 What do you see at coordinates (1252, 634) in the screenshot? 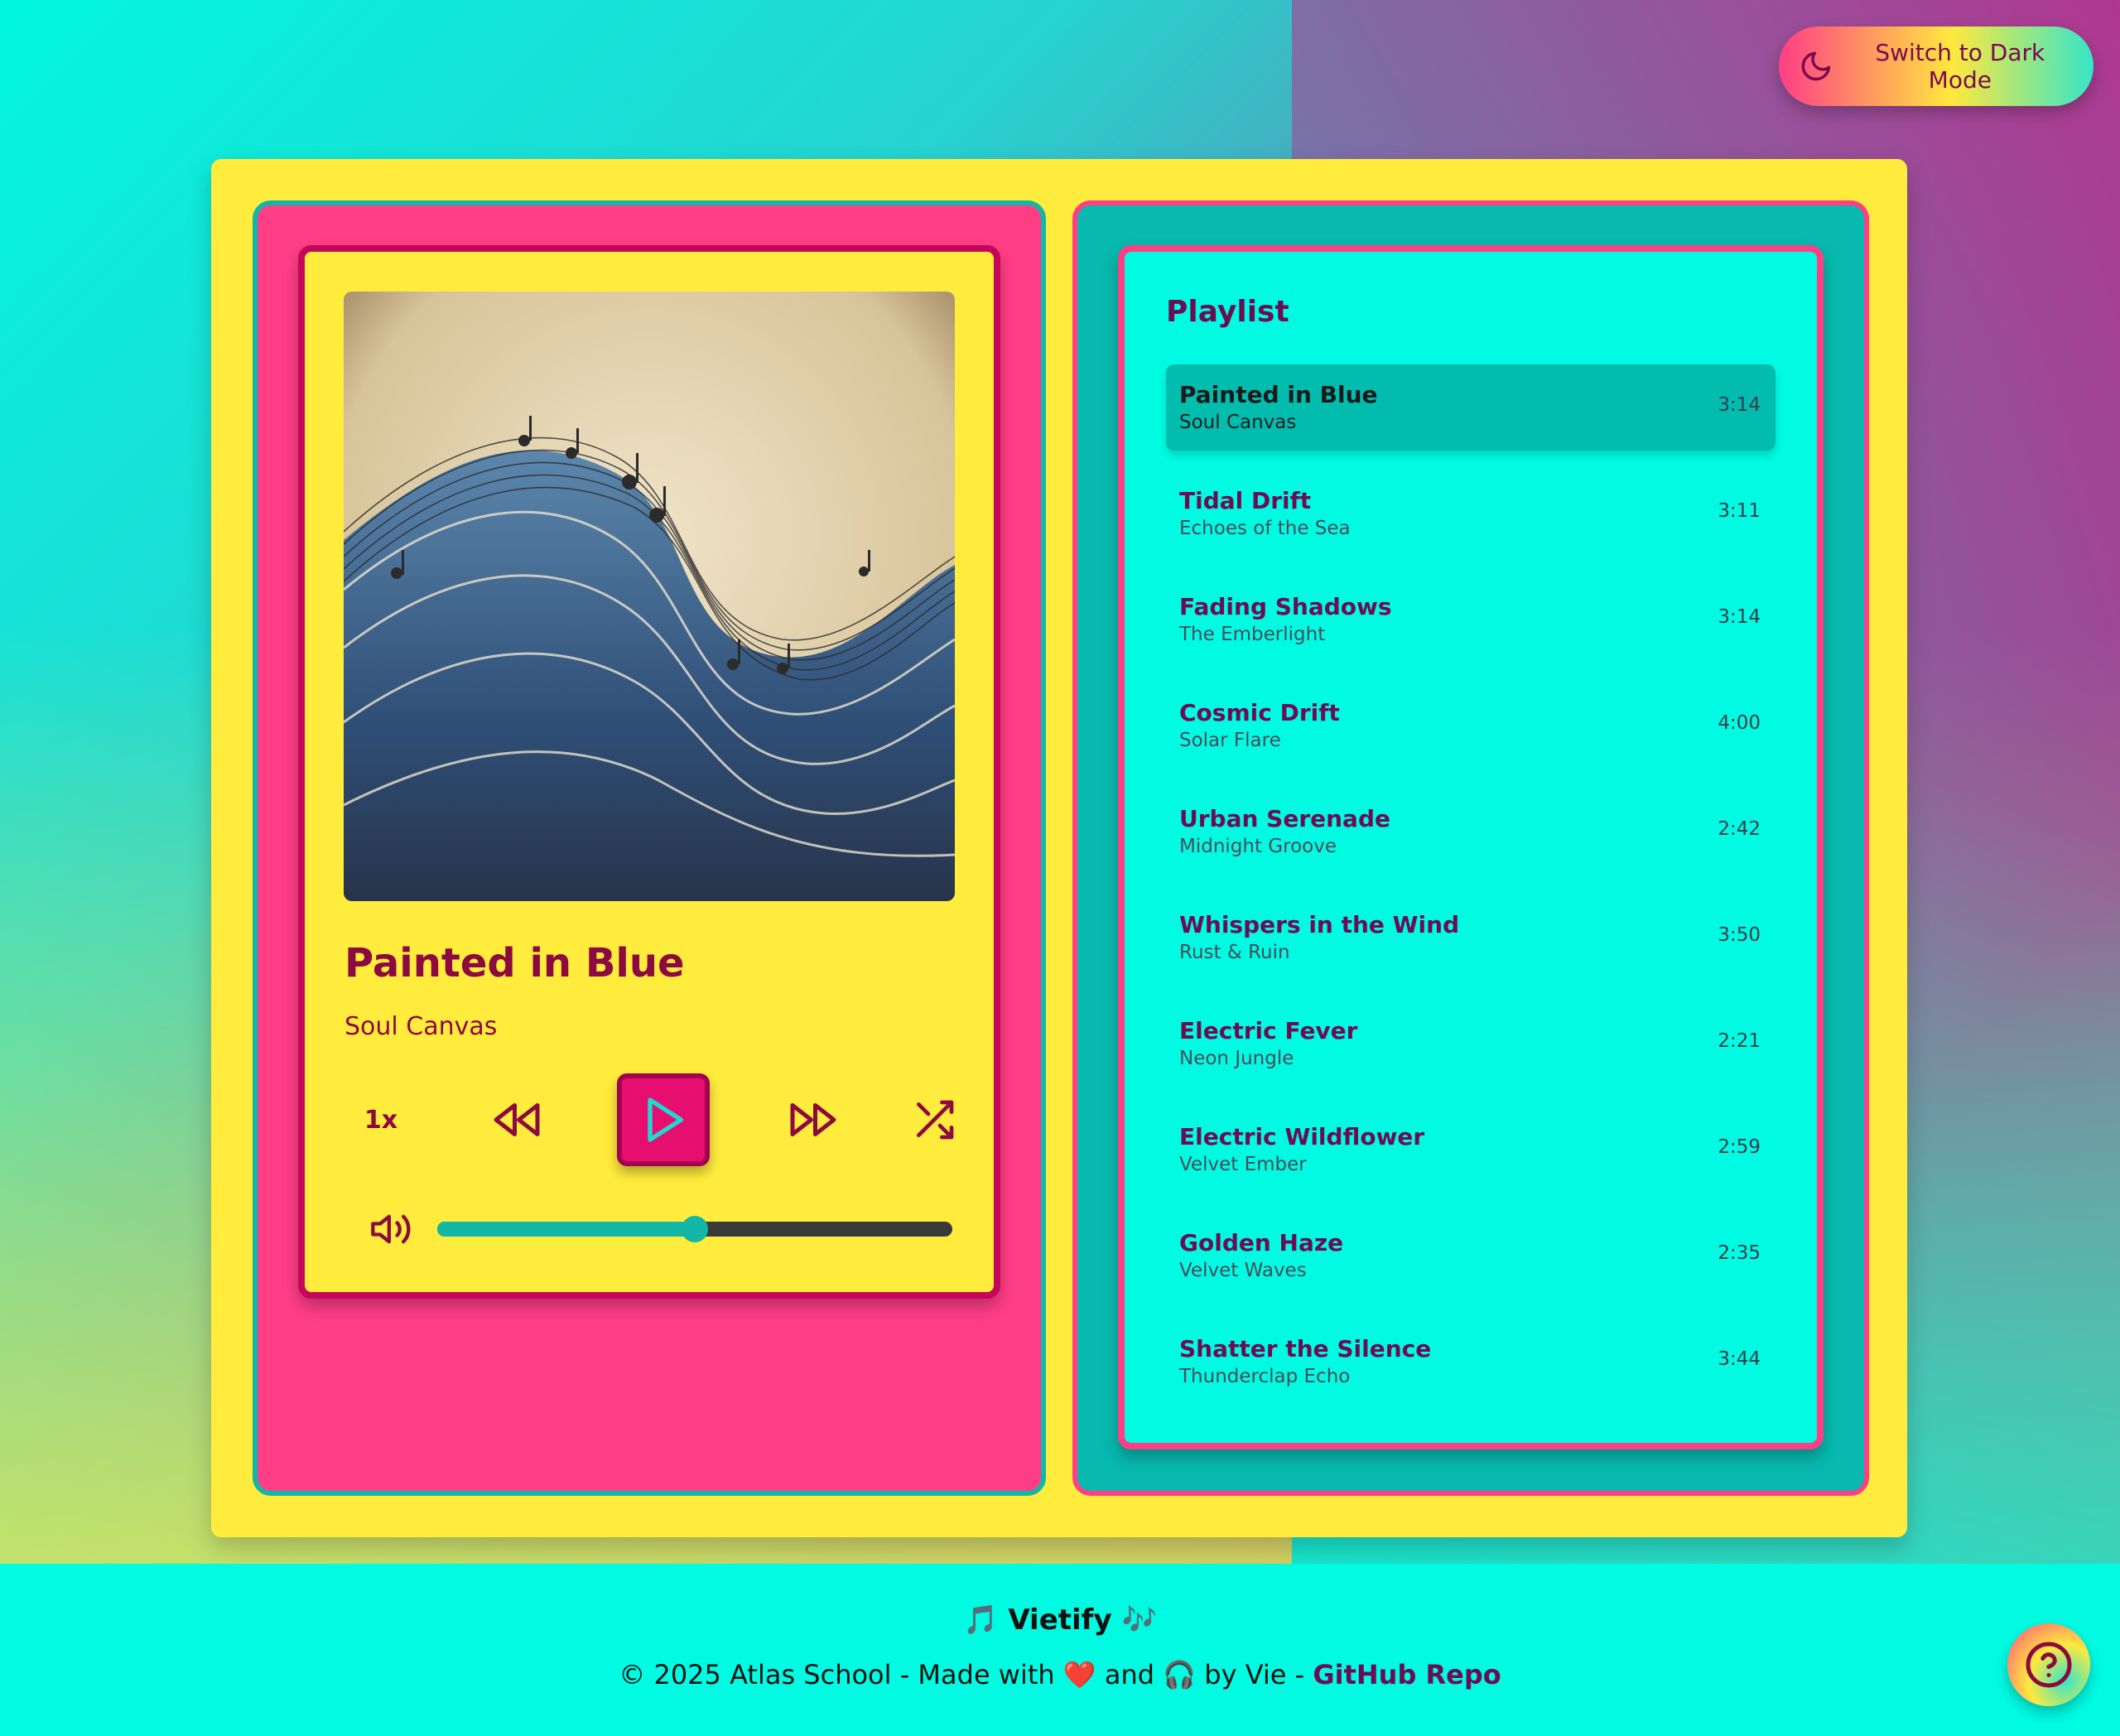
I see `playlist-item-artist: The Emberlight` at bounding box center [1252, 634].